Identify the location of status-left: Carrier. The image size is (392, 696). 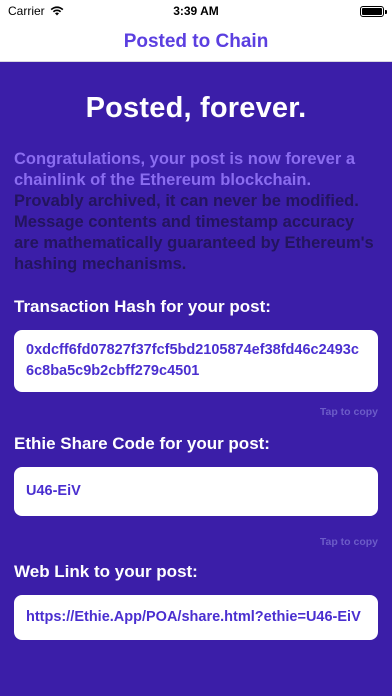
(36, 11).